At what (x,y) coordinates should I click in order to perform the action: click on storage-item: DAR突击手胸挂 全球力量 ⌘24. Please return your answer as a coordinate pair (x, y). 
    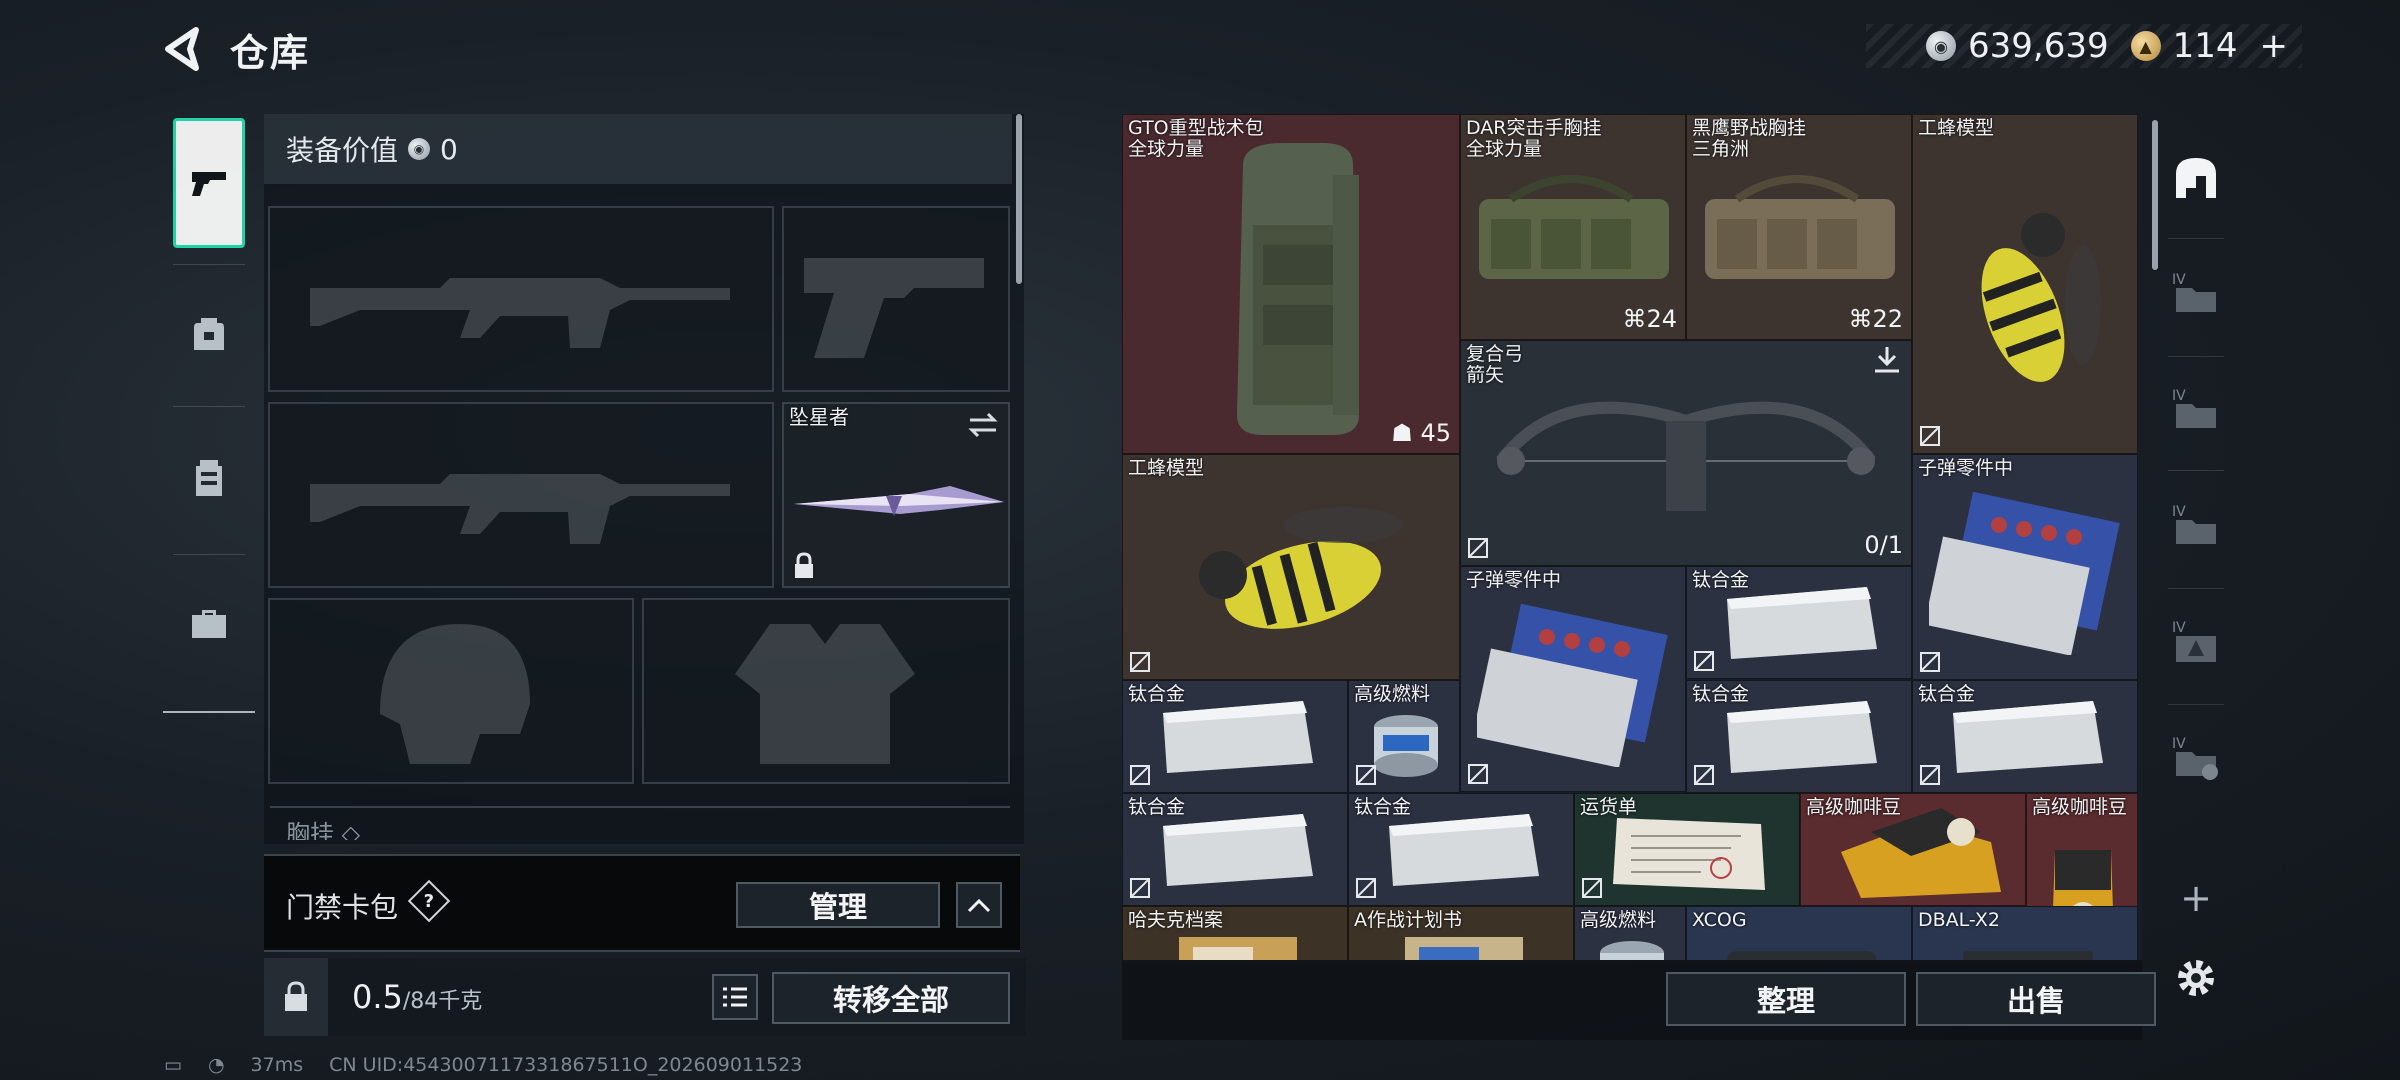
    Looking at the image, I should click on (1573, 227).